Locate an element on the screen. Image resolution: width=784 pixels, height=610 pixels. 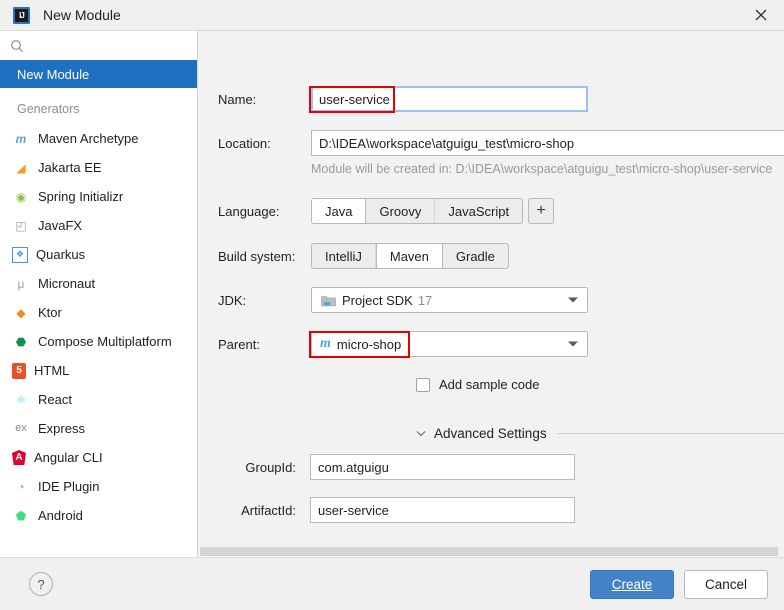
add-sample-code-checkbox: Add sample code is located at coordinates (477, 384).